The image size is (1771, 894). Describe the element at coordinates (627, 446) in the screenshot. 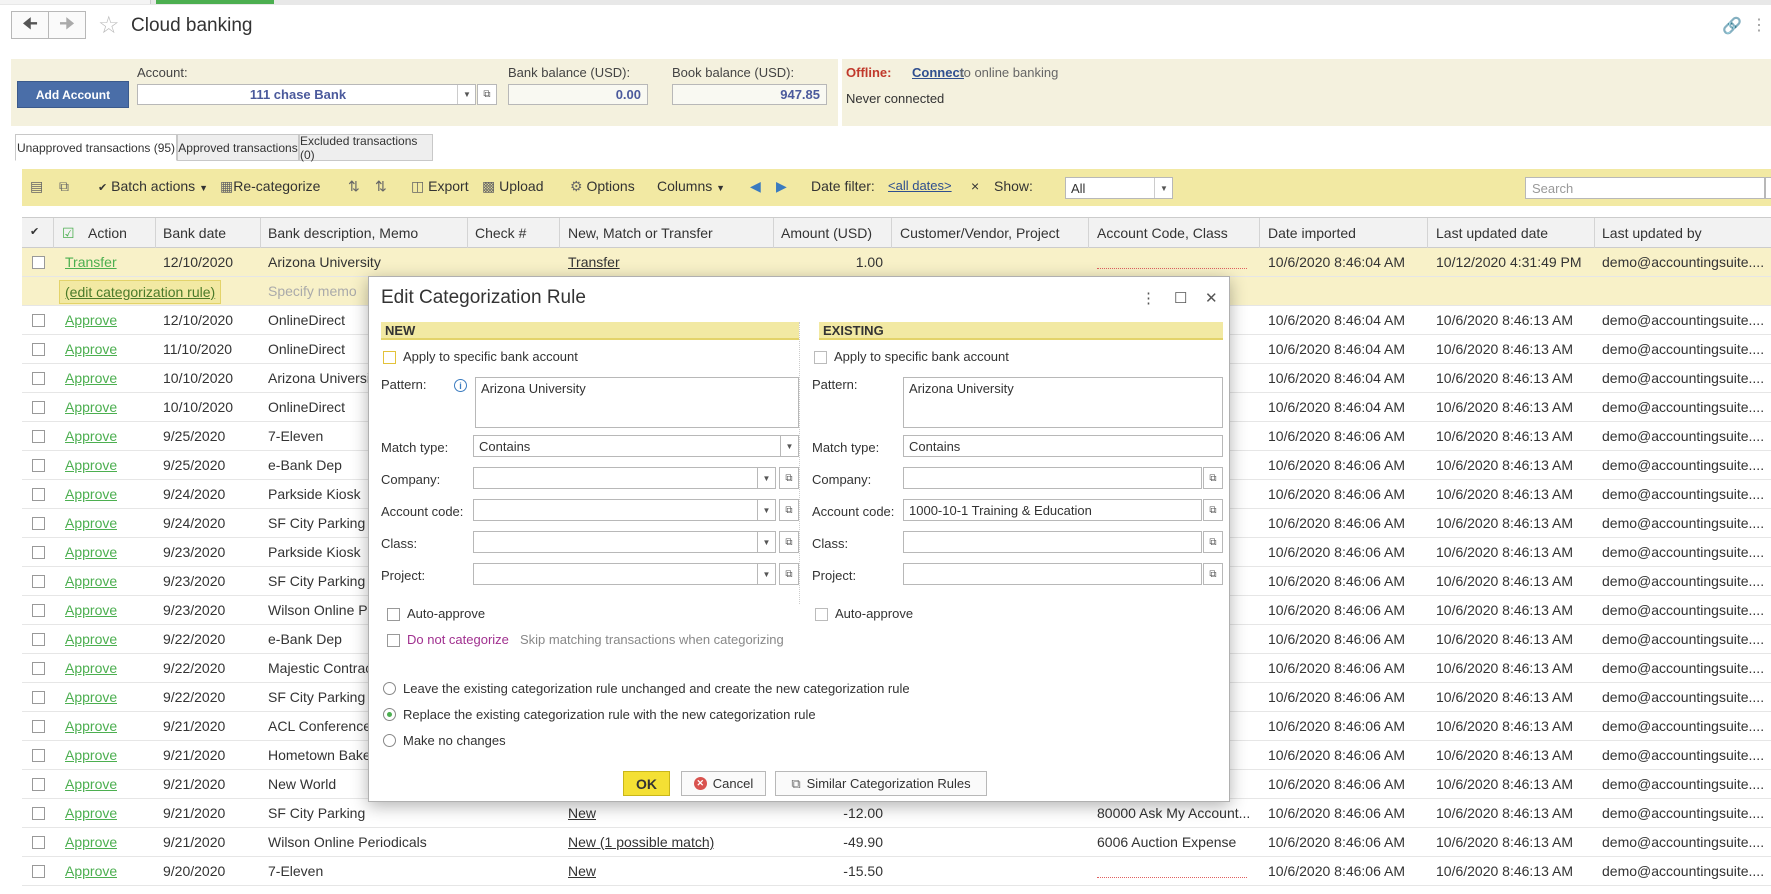

I see `new-match-type-select: Contains` at that location.